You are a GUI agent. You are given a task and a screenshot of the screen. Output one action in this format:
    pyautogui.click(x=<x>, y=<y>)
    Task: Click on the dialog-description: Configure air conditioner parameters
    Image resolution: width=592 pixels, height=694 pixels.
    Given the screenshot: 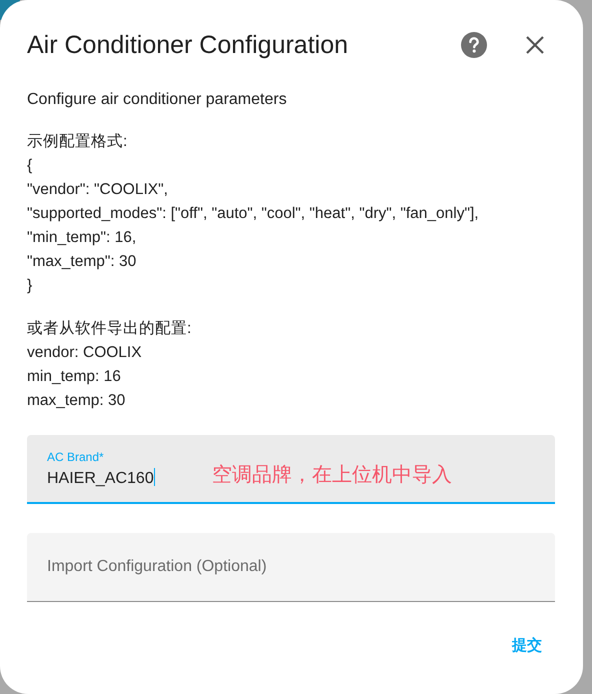 What is the action you would take?
    pyautogui.click(x=157, y=100)
    